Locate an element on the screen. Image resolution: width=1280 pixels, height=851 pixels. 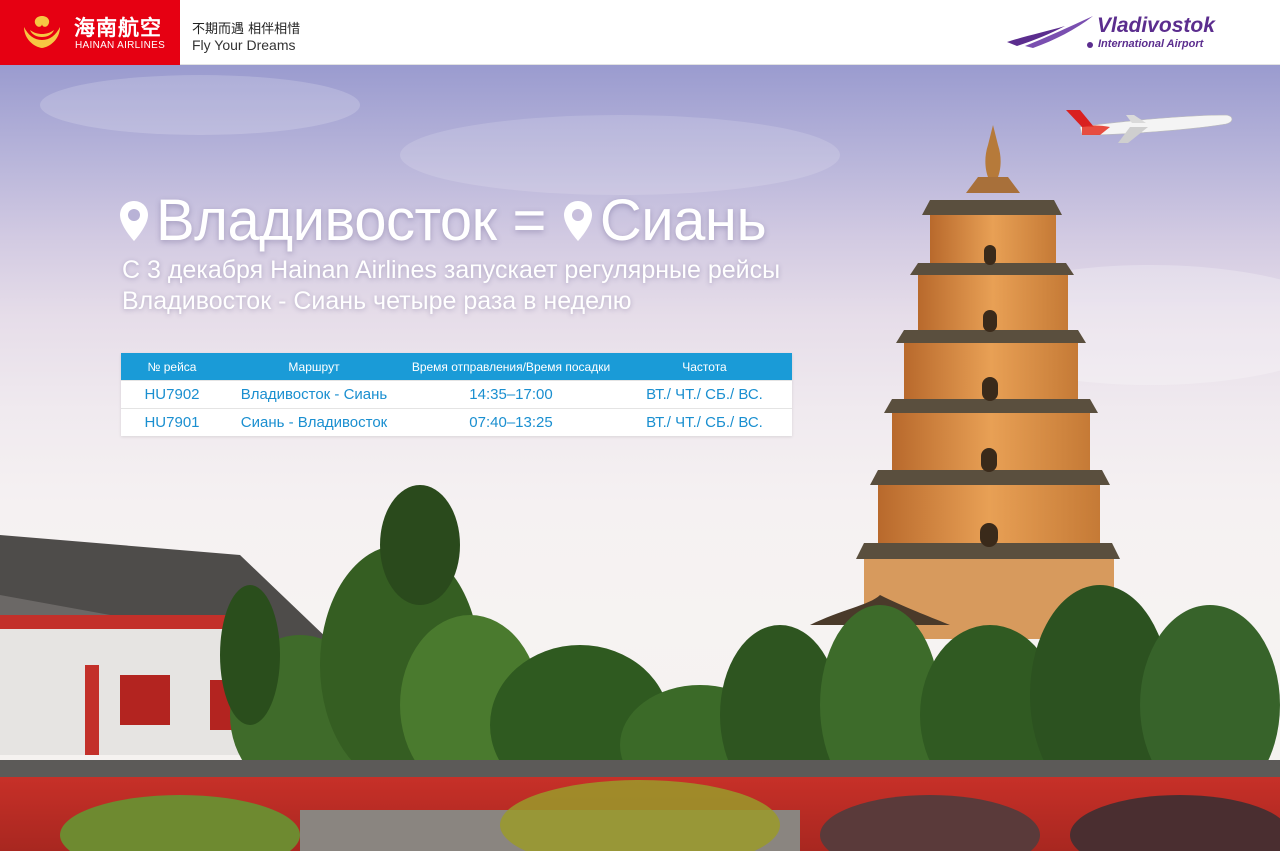
hainan-name-en: HAINAN AIRLINES is located at coordinates (120, 45).